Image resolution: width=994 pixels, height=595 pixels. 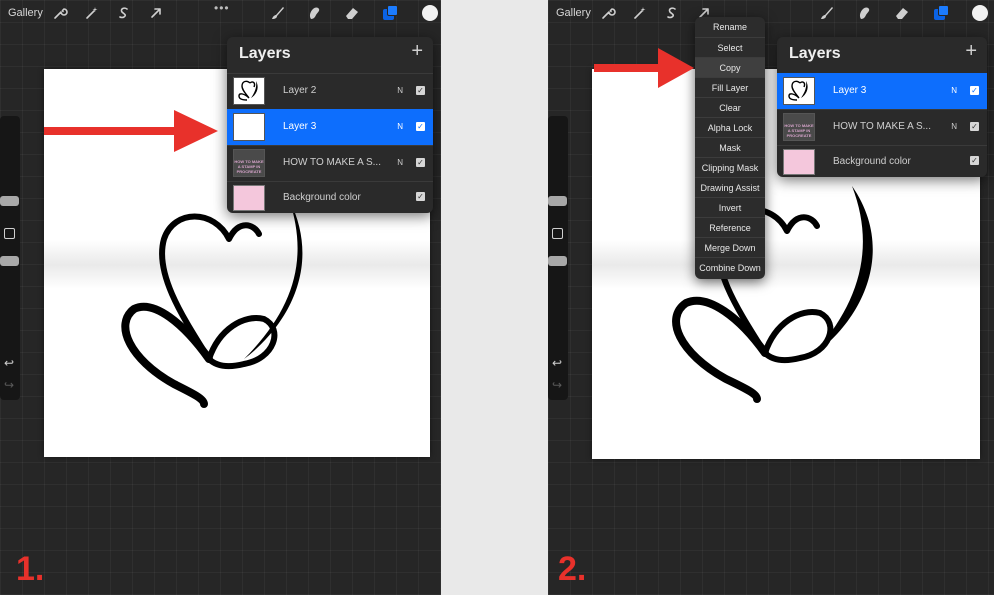 What do you see at coordinates (730, 187) in the screenshot?
I see `menu-item-drawing-assist: Drawing Assist` at bounding box center [730, 187].